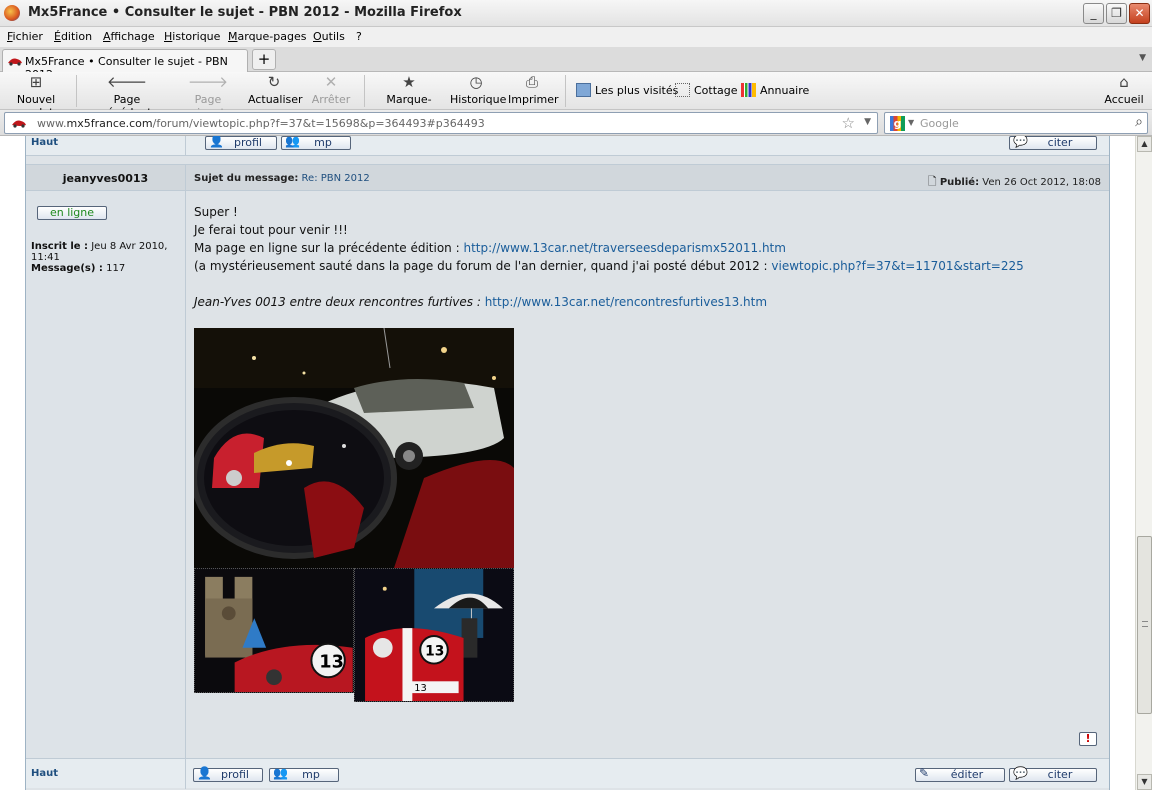  What do you see at coordinates (354, 448) in the screenshot?
I see `post-photo-mirror` at bounding box center [354, 448].